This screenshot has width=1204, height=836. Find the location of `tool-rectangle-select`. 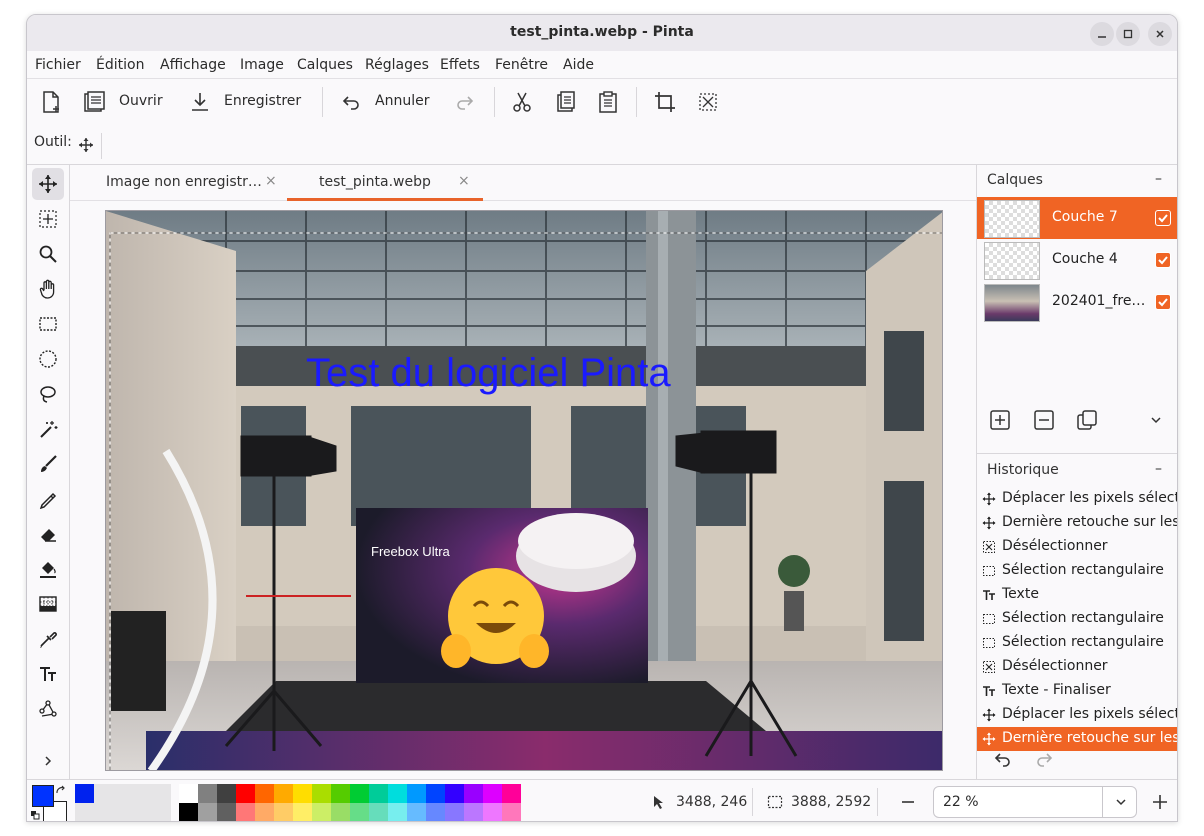

tool-rectangle-select is located at coordinates (48, 324).